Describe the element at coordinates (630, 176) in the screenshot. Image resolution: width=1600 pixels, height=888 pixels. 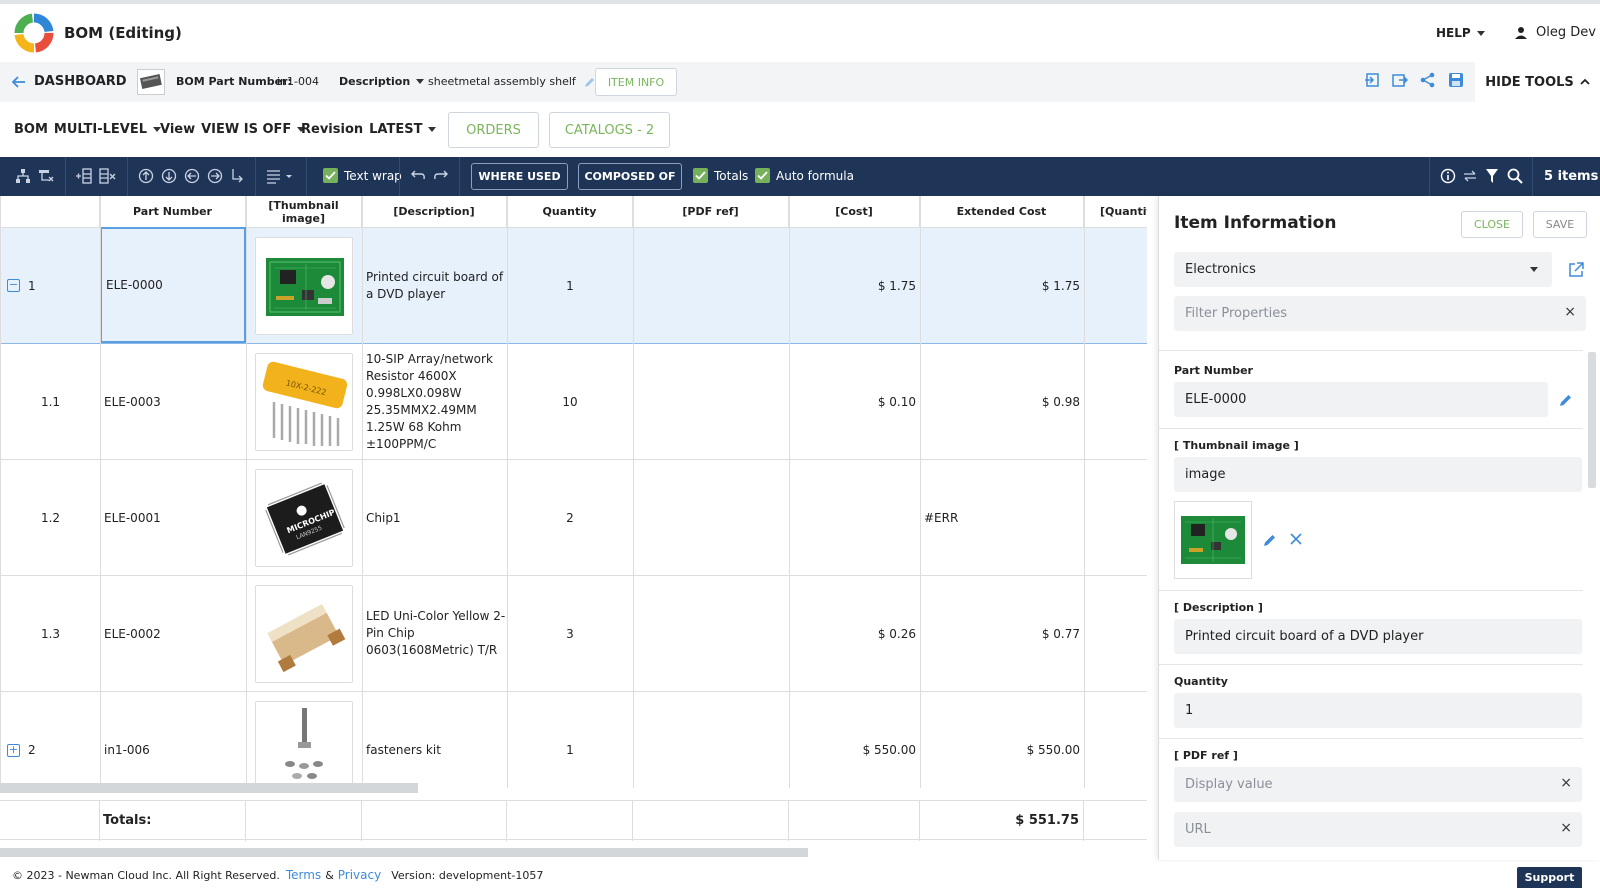
I see `composed-of-button: COMPOSED OF` at that location.